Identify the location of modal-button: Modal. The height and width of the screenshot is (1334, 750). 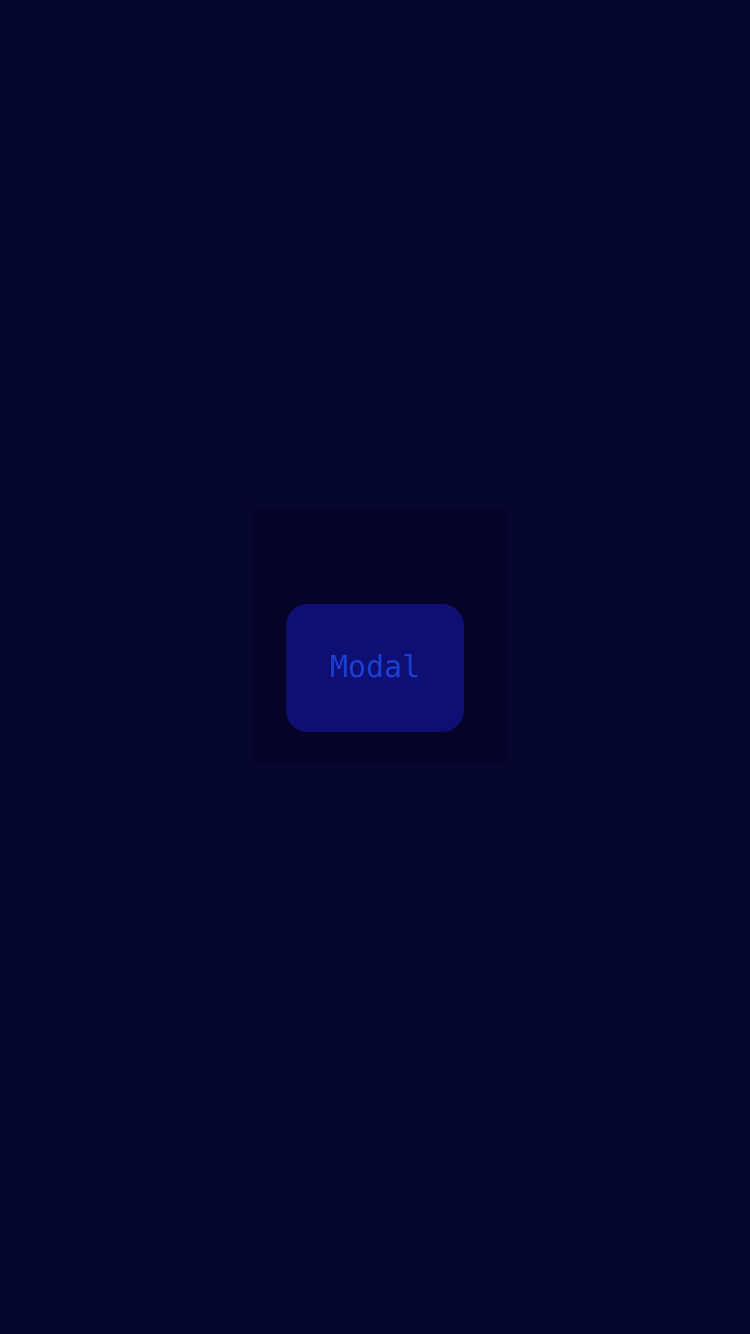
(375, 668).